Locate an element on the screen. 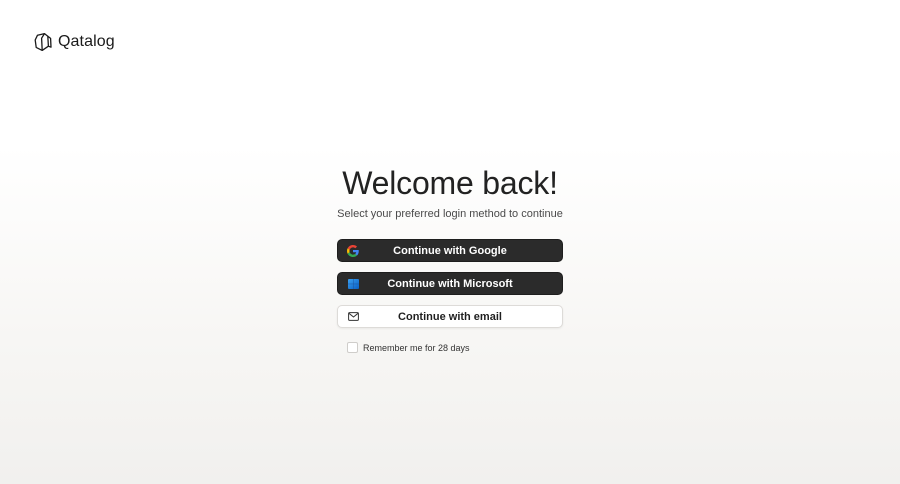  microsoft-icon is located at coordinates (353, 284).